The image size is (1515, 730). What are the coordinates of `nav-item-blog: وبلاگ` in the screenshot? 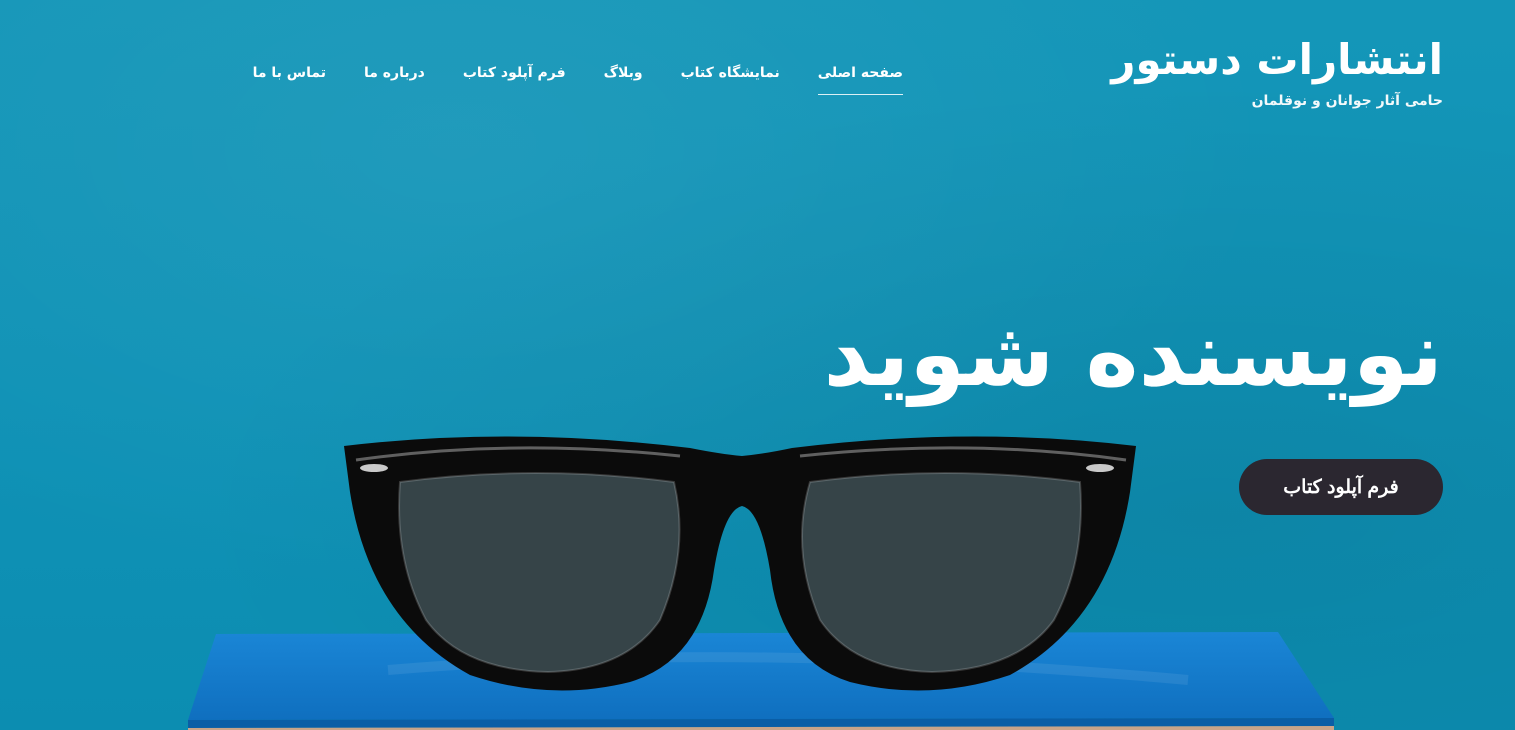 It's located at (623, 78).